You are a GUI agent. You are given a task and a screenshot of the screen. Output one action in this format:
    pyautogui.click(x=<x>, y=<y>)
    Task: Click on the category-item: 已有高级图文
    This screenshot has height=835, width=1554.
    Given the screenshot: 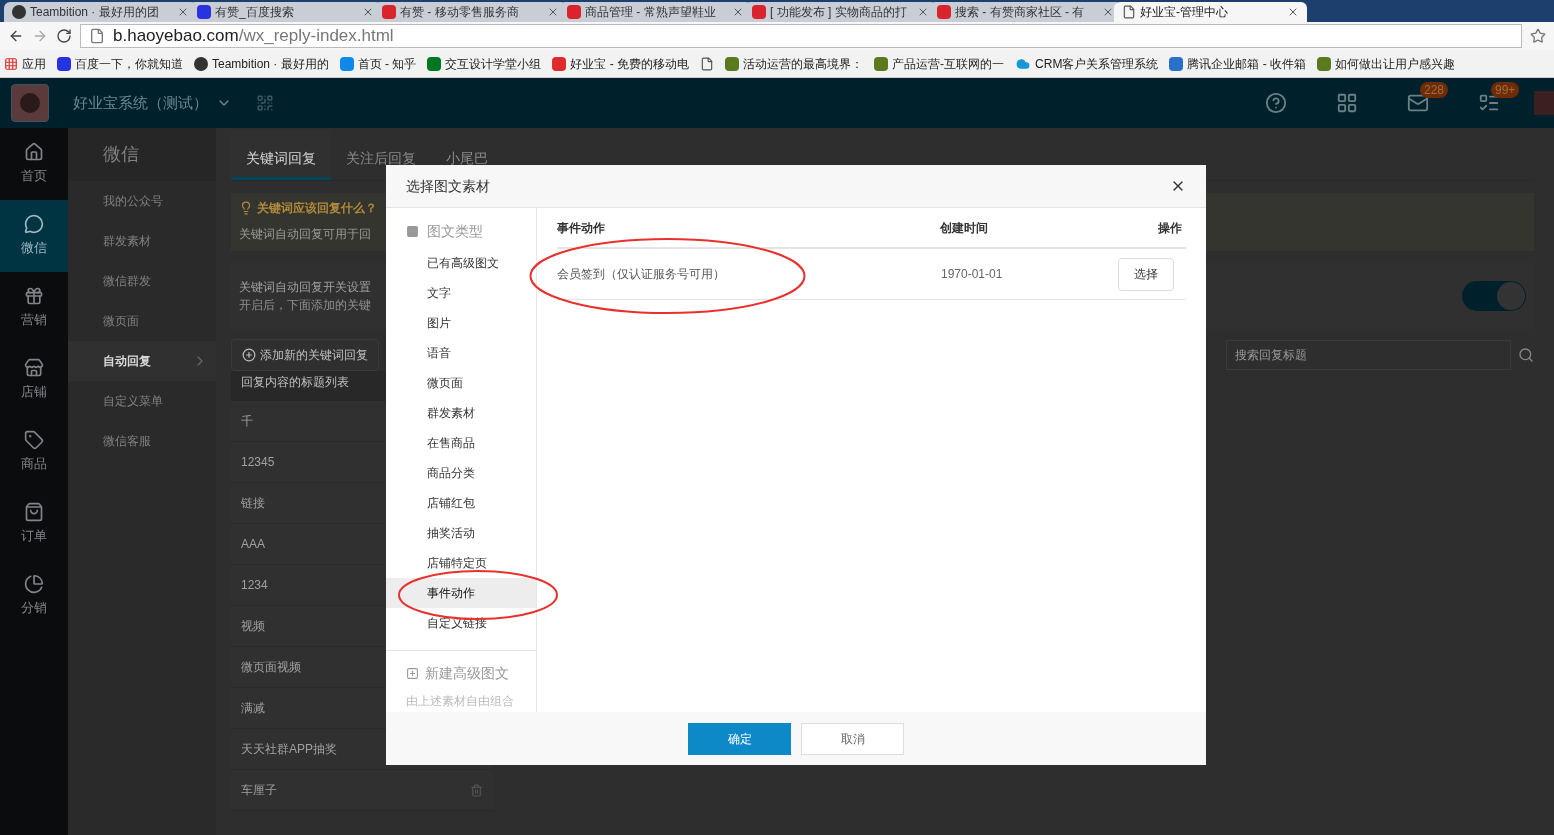 What is the action you would take?
    pyautogui.click(x=461, y=263)
    